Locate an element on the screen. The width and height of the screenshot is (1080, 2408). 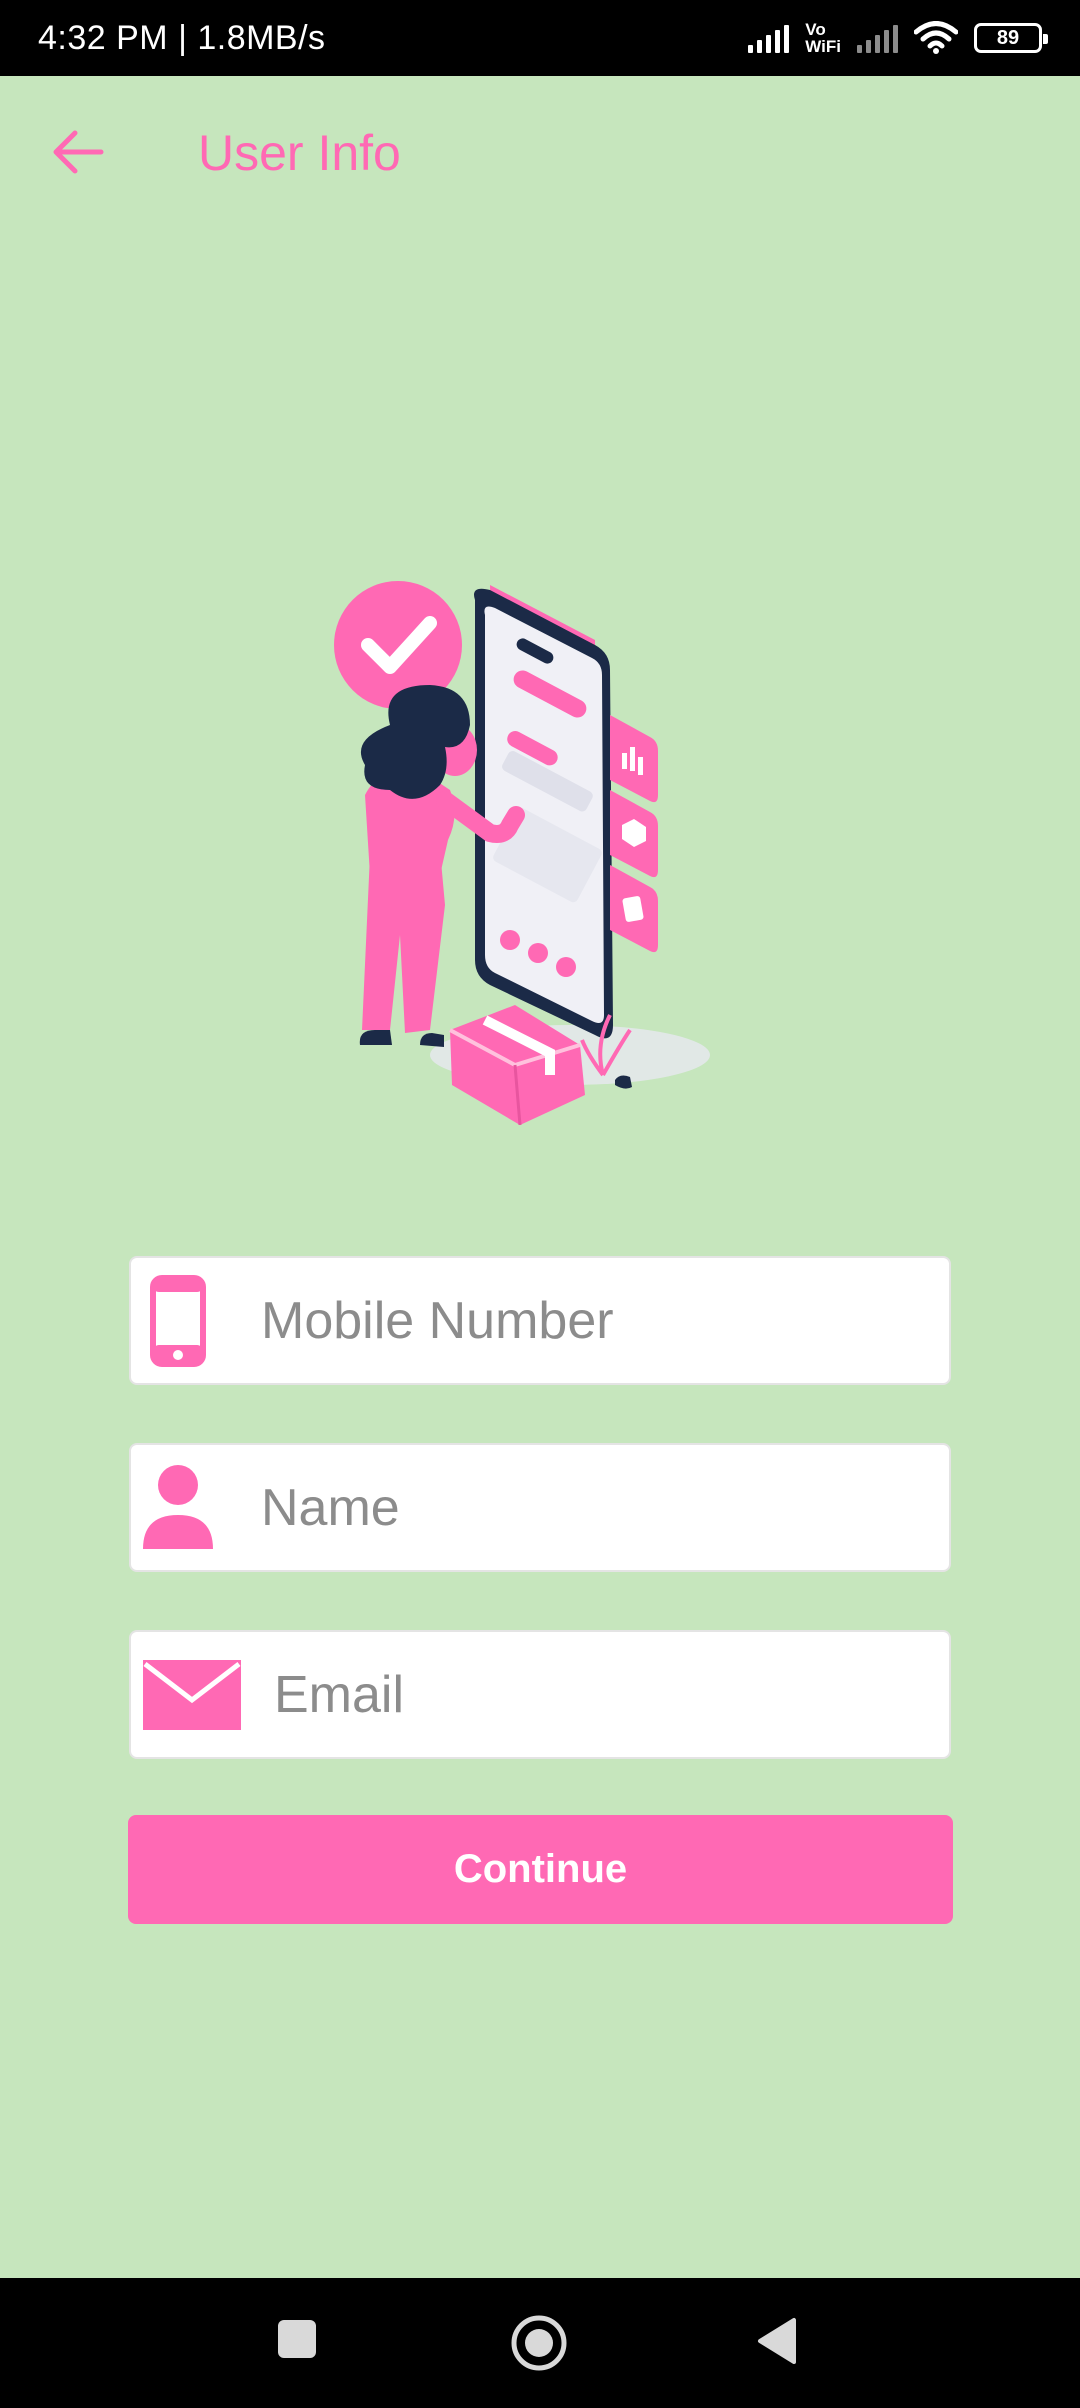
battery-indicator: 89 is located at coordinates (1011, 38).